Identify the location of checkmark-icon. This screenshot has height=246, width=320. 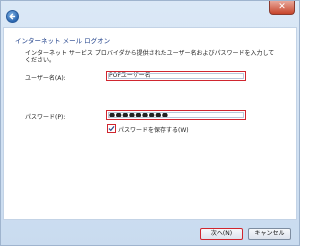
(111, 129).